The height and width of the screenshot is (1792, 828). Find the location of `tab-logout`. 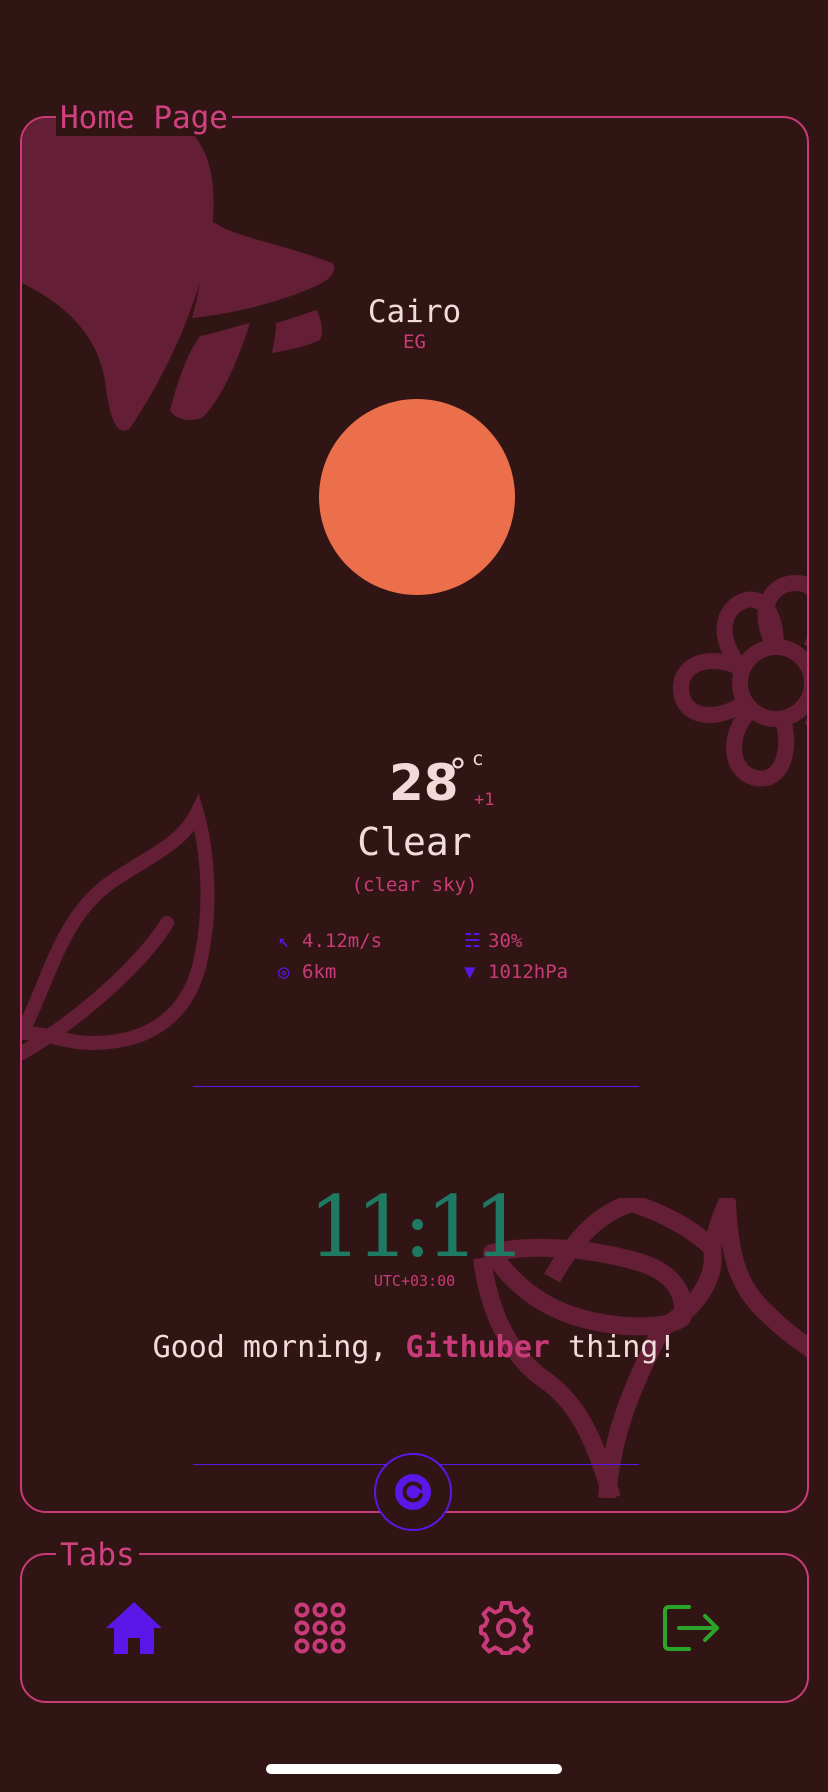

tab-logout is located at coordinates (692, 1628).